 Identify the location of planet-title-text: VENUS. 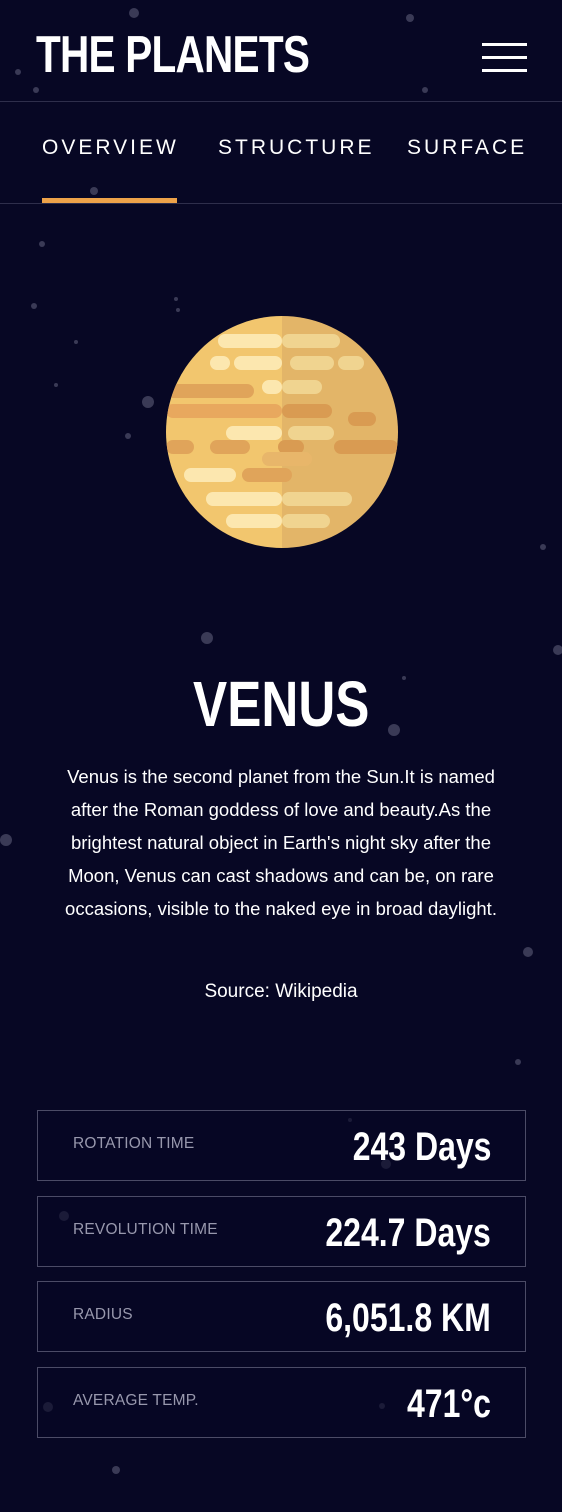
(281, 704).